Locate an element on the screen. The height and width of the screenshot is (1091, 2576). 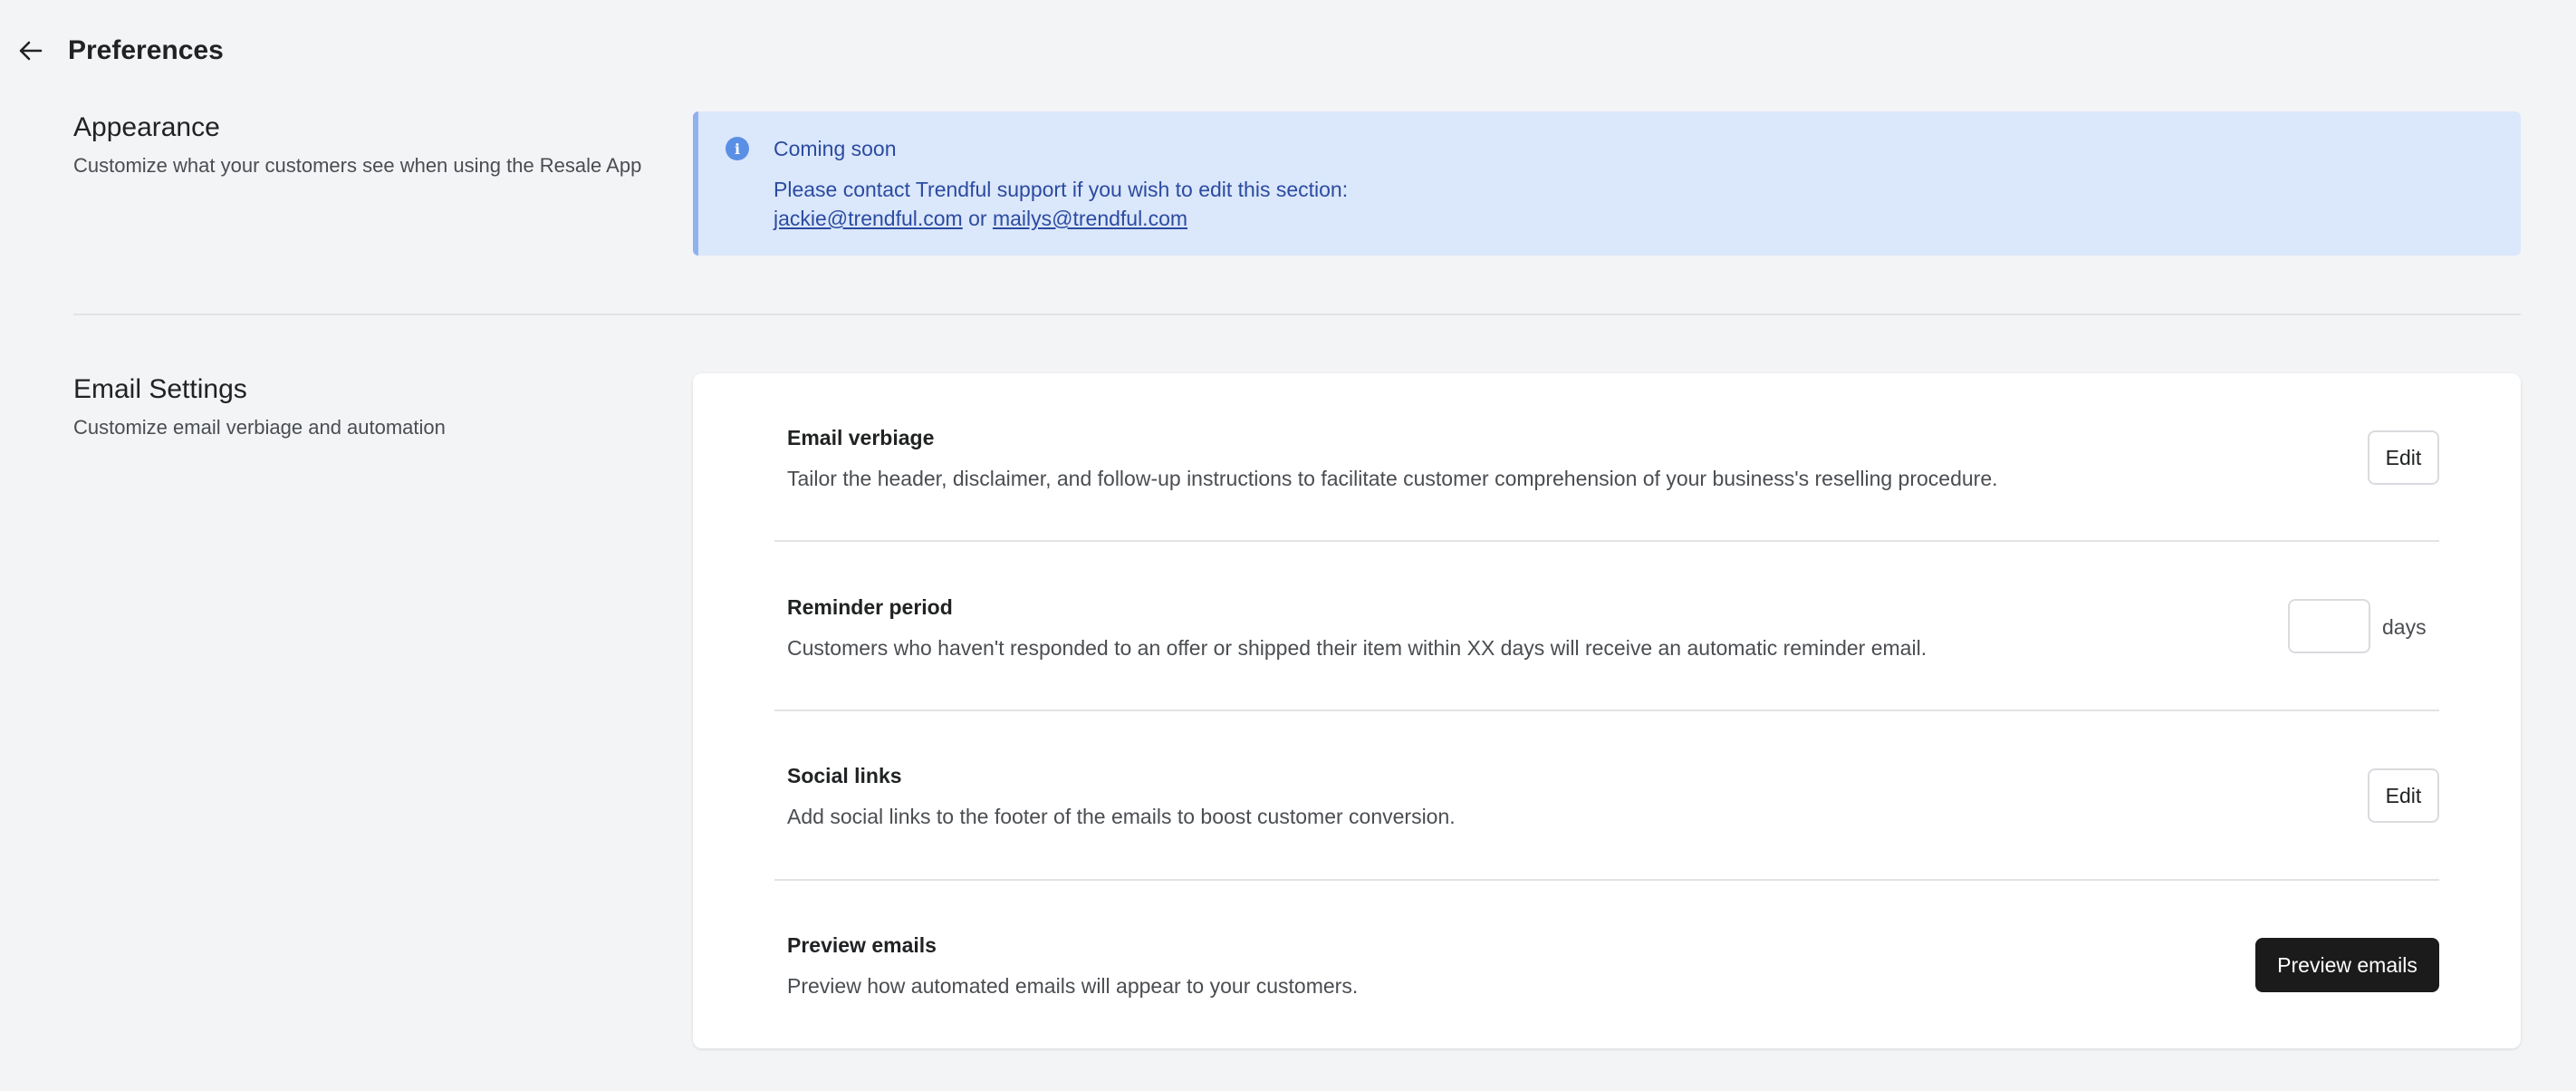
page-title: Preferences is located at coordinates (146, 50).